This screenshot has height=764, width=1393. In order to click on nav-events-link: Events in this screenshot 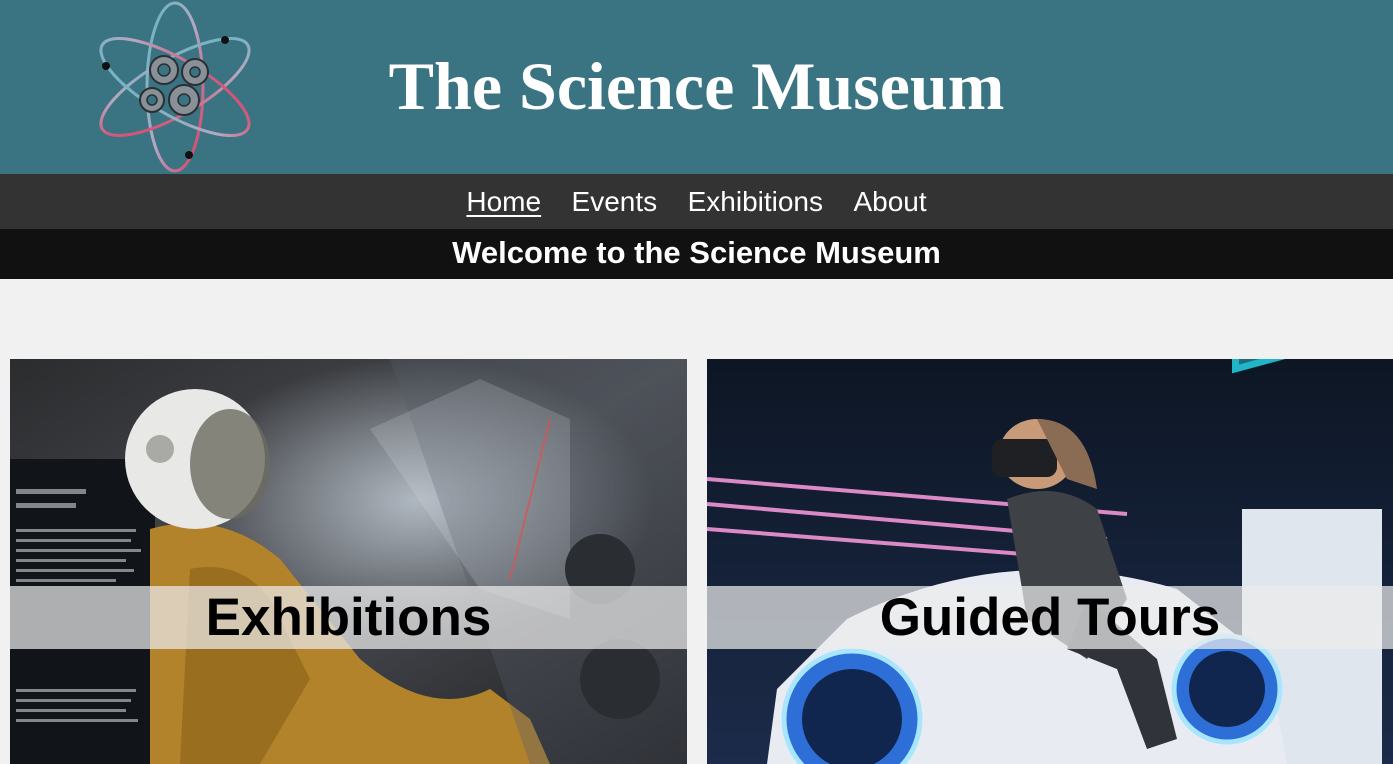, I will do `click(615, 201)`.